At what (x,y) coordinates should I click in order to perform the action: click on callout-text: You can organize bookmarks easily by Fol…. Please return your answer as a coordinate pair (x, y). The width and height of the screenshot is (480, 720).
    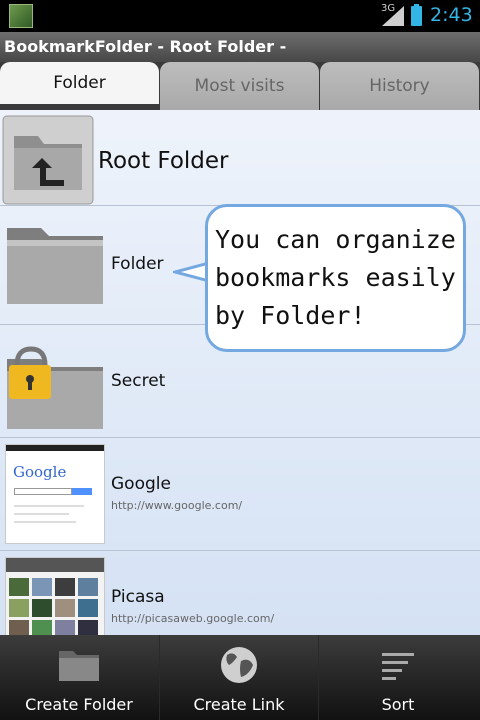
    Looking at the image, I should click on (335, 277).